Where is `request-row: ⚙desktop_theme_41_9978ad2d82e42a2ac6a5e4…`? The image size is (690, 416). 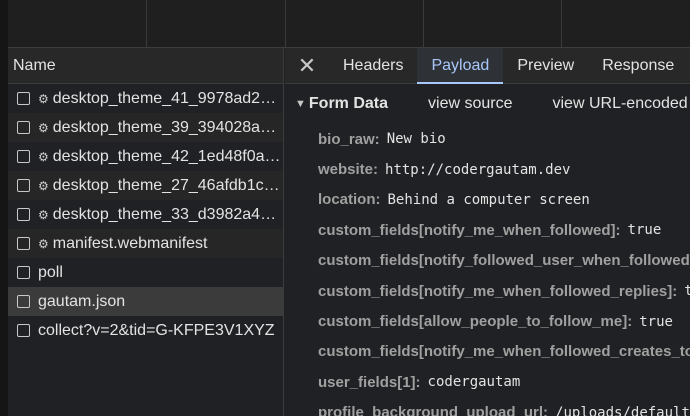 request-row: ⚙desktop_theme_41_9978ad2d82e42a2ac6a5e4… is located at coordinates (145, 98).